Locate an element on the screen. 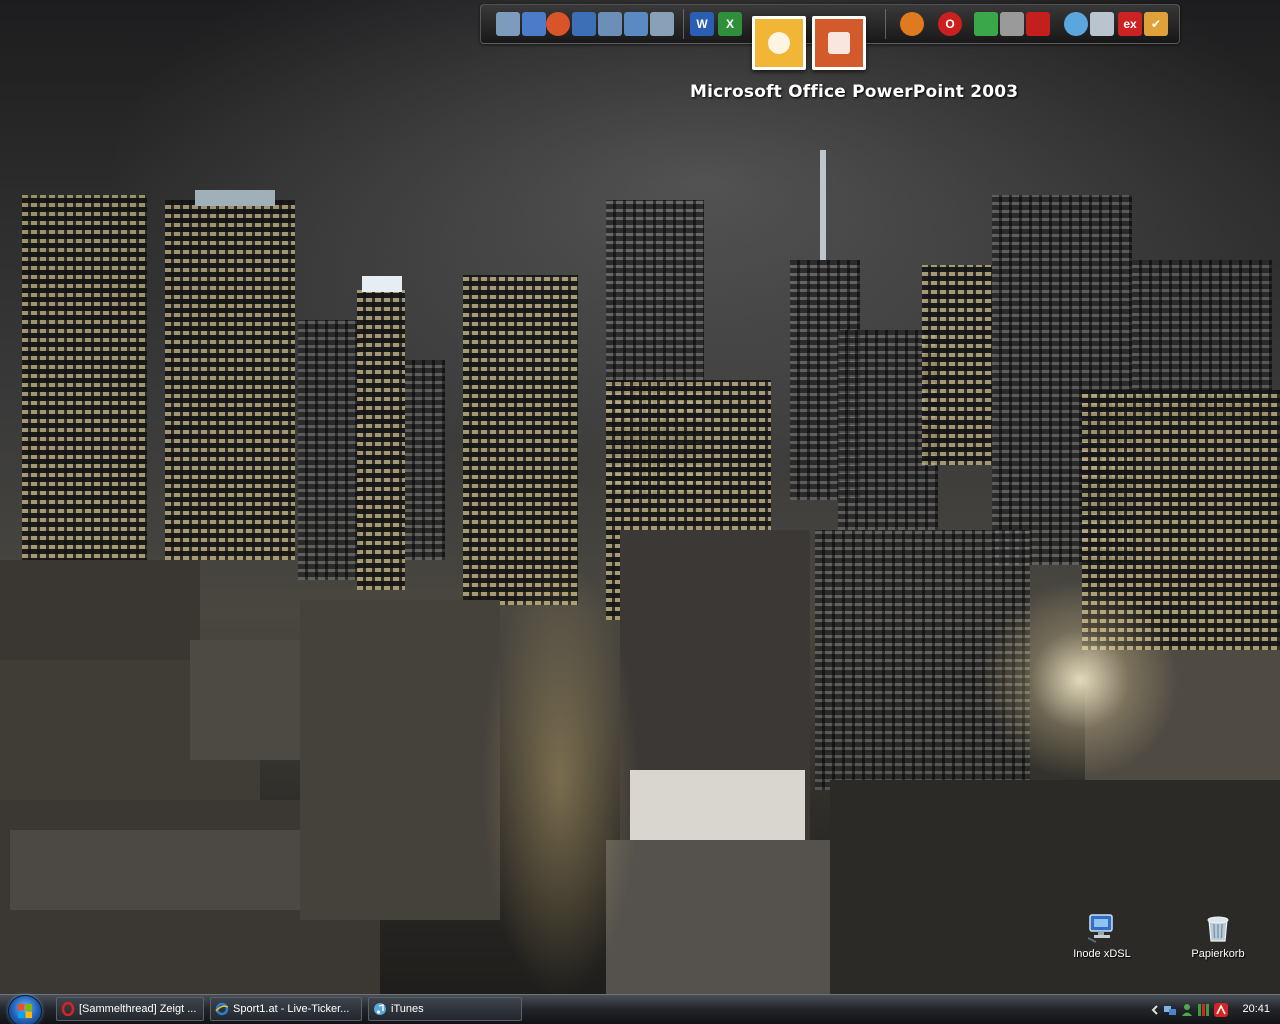 The image size is (1280, 1024). clock: 20:41 is located at coordinates (1256, 1009).